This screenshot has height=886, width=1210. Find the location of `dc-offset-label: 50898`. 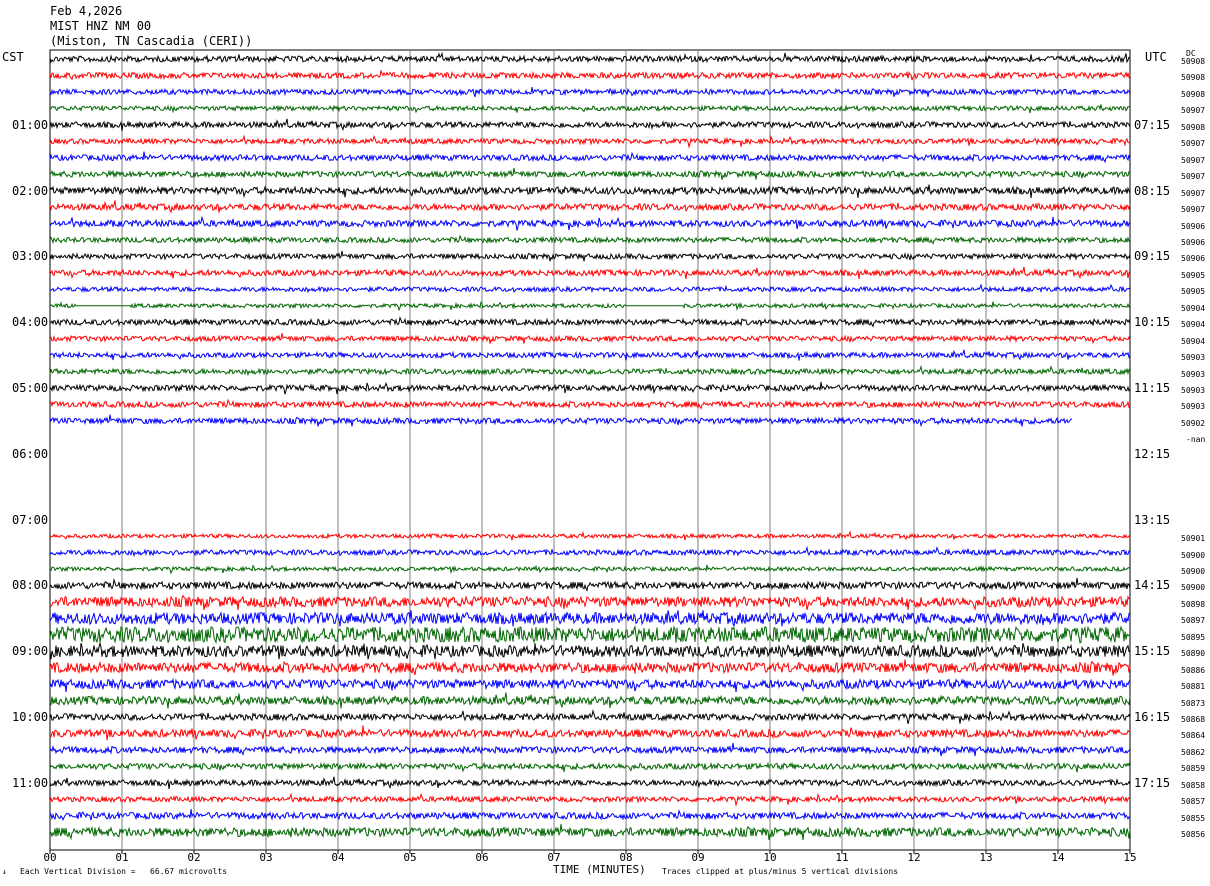

dc-offset-label: 50898 is located at coordinates (1193, 604).